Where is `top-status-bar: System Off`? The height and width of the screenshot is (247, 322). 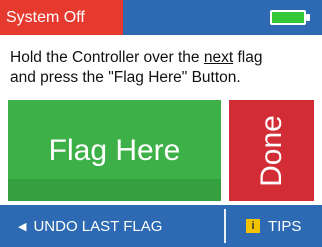
top-status-bar: System Off is located at coordinates (161, 17).